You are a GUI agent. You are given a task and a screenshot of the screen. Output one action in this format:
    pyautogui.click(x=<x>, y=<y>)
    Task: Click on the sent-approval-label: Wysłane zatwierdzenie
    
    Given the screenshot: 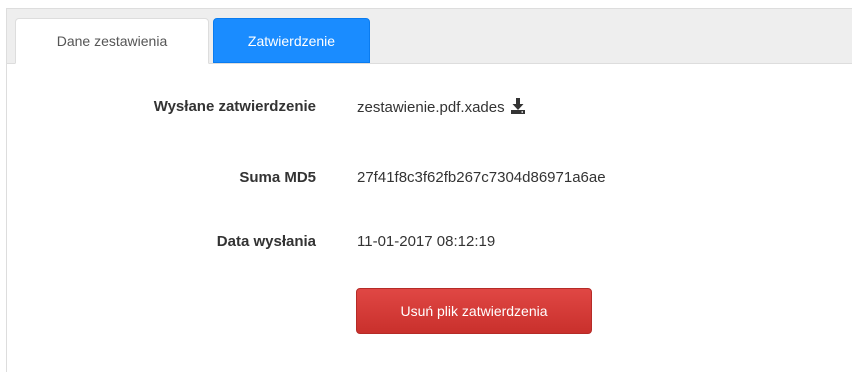 What is the action you would take?
    pyautogui.click(x=234, y=106)
    